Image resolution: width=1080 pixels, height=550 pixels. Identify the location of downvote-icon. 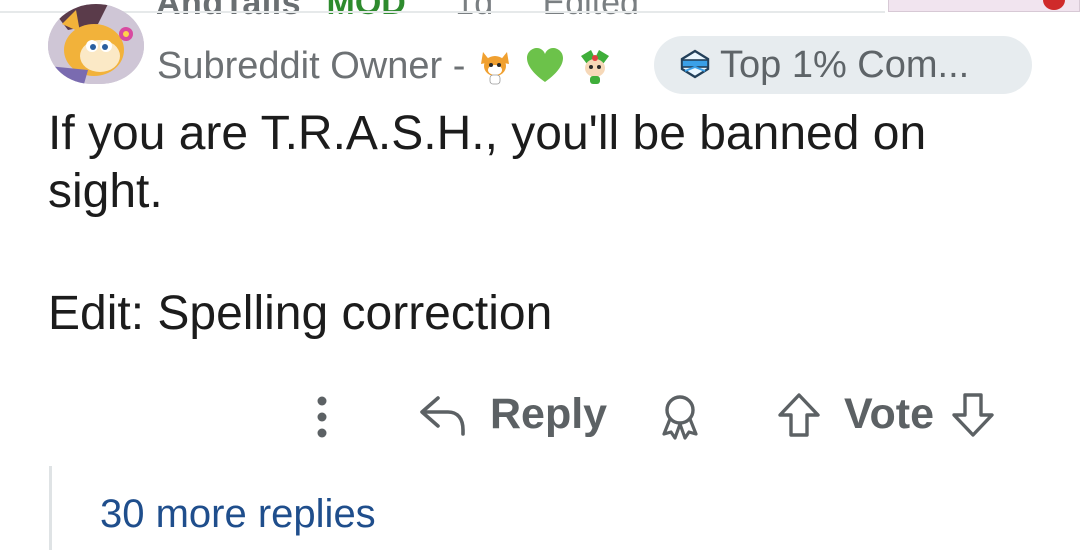
(973, 415).